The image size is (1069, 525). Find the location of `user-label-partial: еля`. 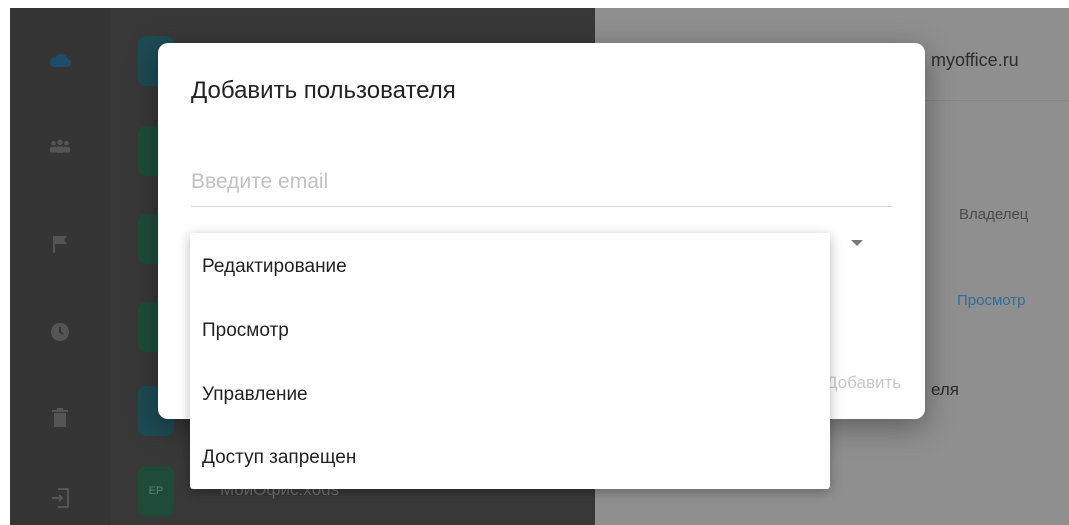

user-label-partial: еля is located at coordinates (945, 389).